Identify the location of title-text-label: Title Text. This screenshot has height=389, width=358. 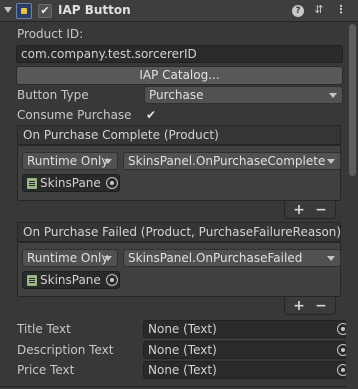
(44, 329).